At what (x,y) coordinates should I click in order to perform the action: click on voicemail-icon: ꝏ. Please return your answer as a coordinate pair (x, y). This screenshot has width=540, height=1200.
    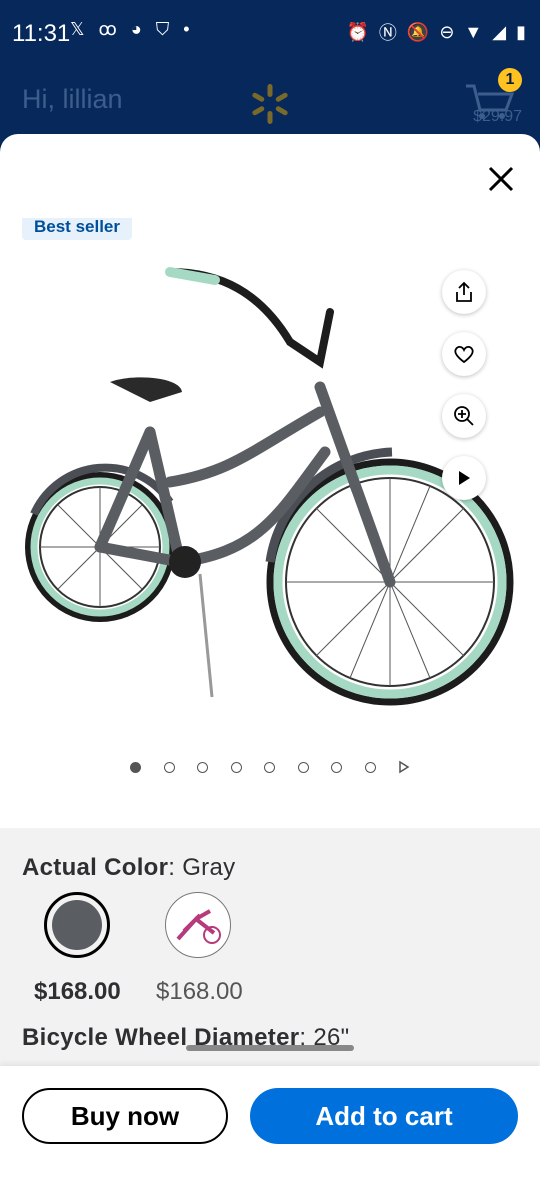
    Looking at the image, I should click on (107, 29).